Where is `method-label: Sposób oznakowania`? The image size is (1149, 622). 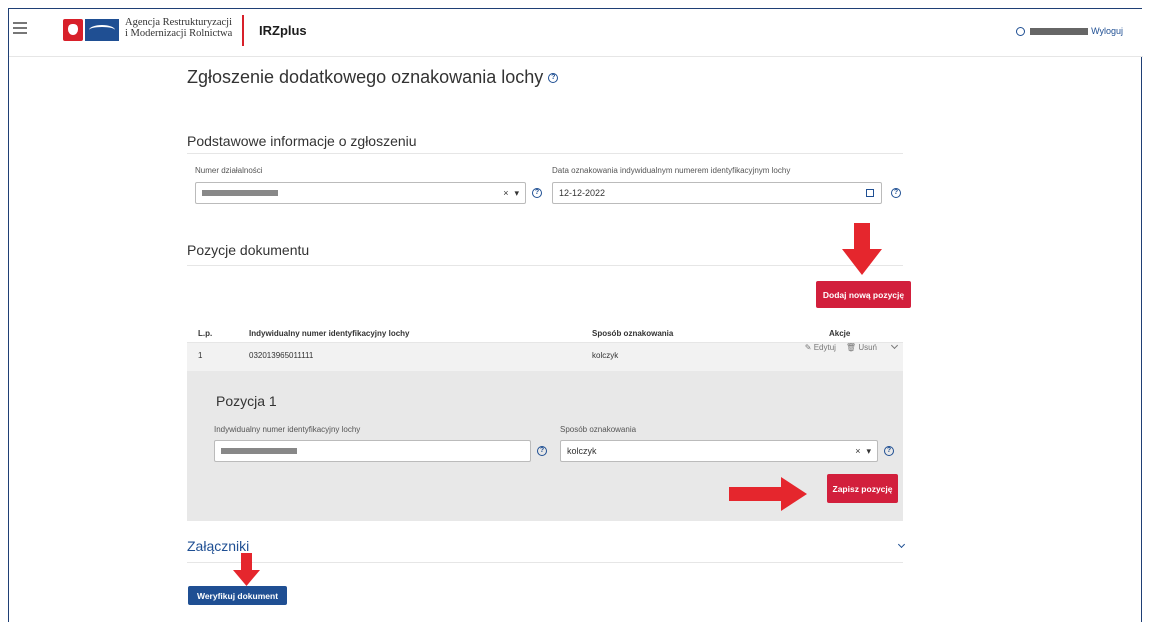 method-label: Sposób oznakowania is located at coordinates (598, 429).